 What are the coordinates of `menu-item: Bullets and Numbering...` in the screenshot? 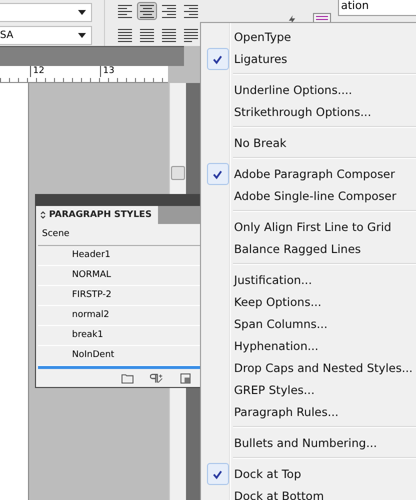 It's located at (308, 443).